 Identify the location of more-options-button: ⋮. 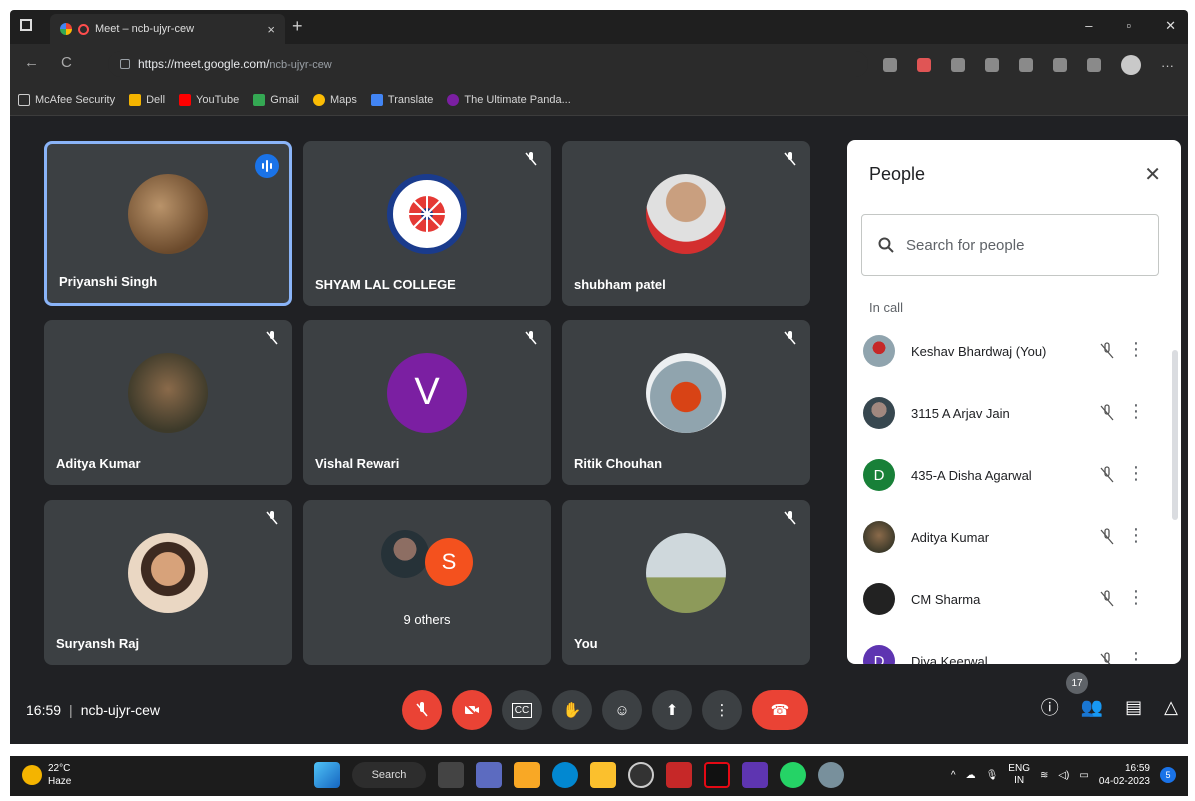
(722, 710).